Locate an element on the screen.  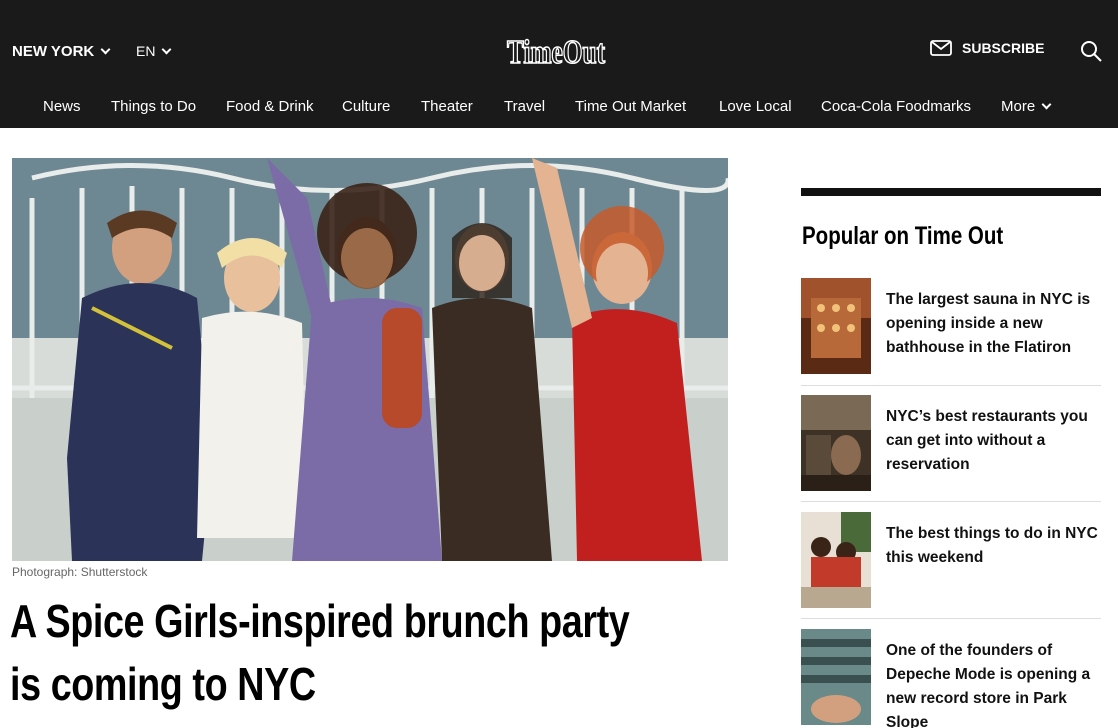
nav-item-coca-cola-foodmarks: Coca-Cola Foodmarks is located at coordinates (896, 106).